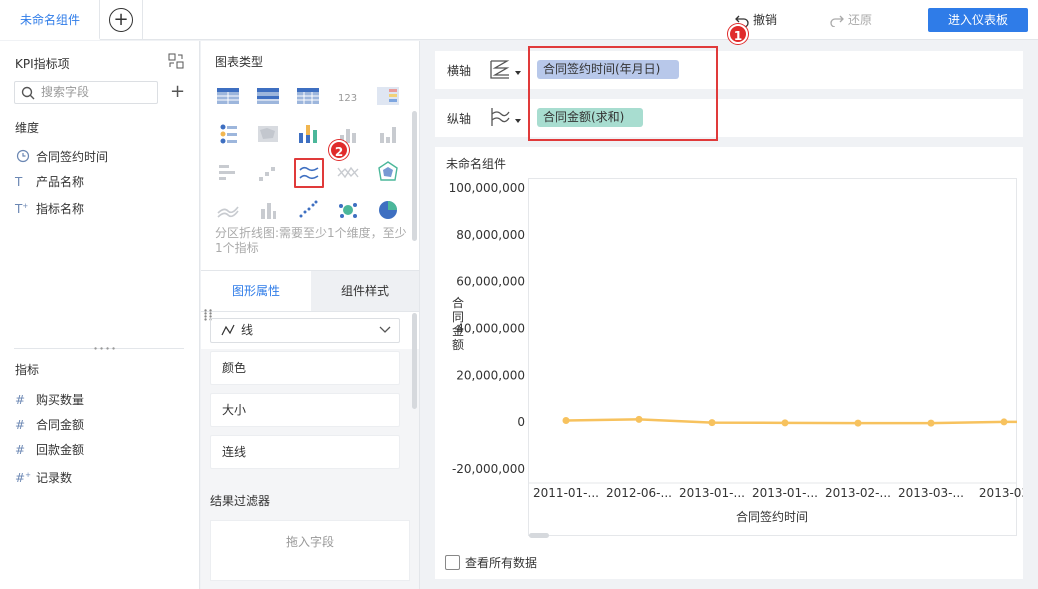 Image resolution: width=1038 pixels, height=589 pixels. I want to click on group-table-icon, so click(268, 96).